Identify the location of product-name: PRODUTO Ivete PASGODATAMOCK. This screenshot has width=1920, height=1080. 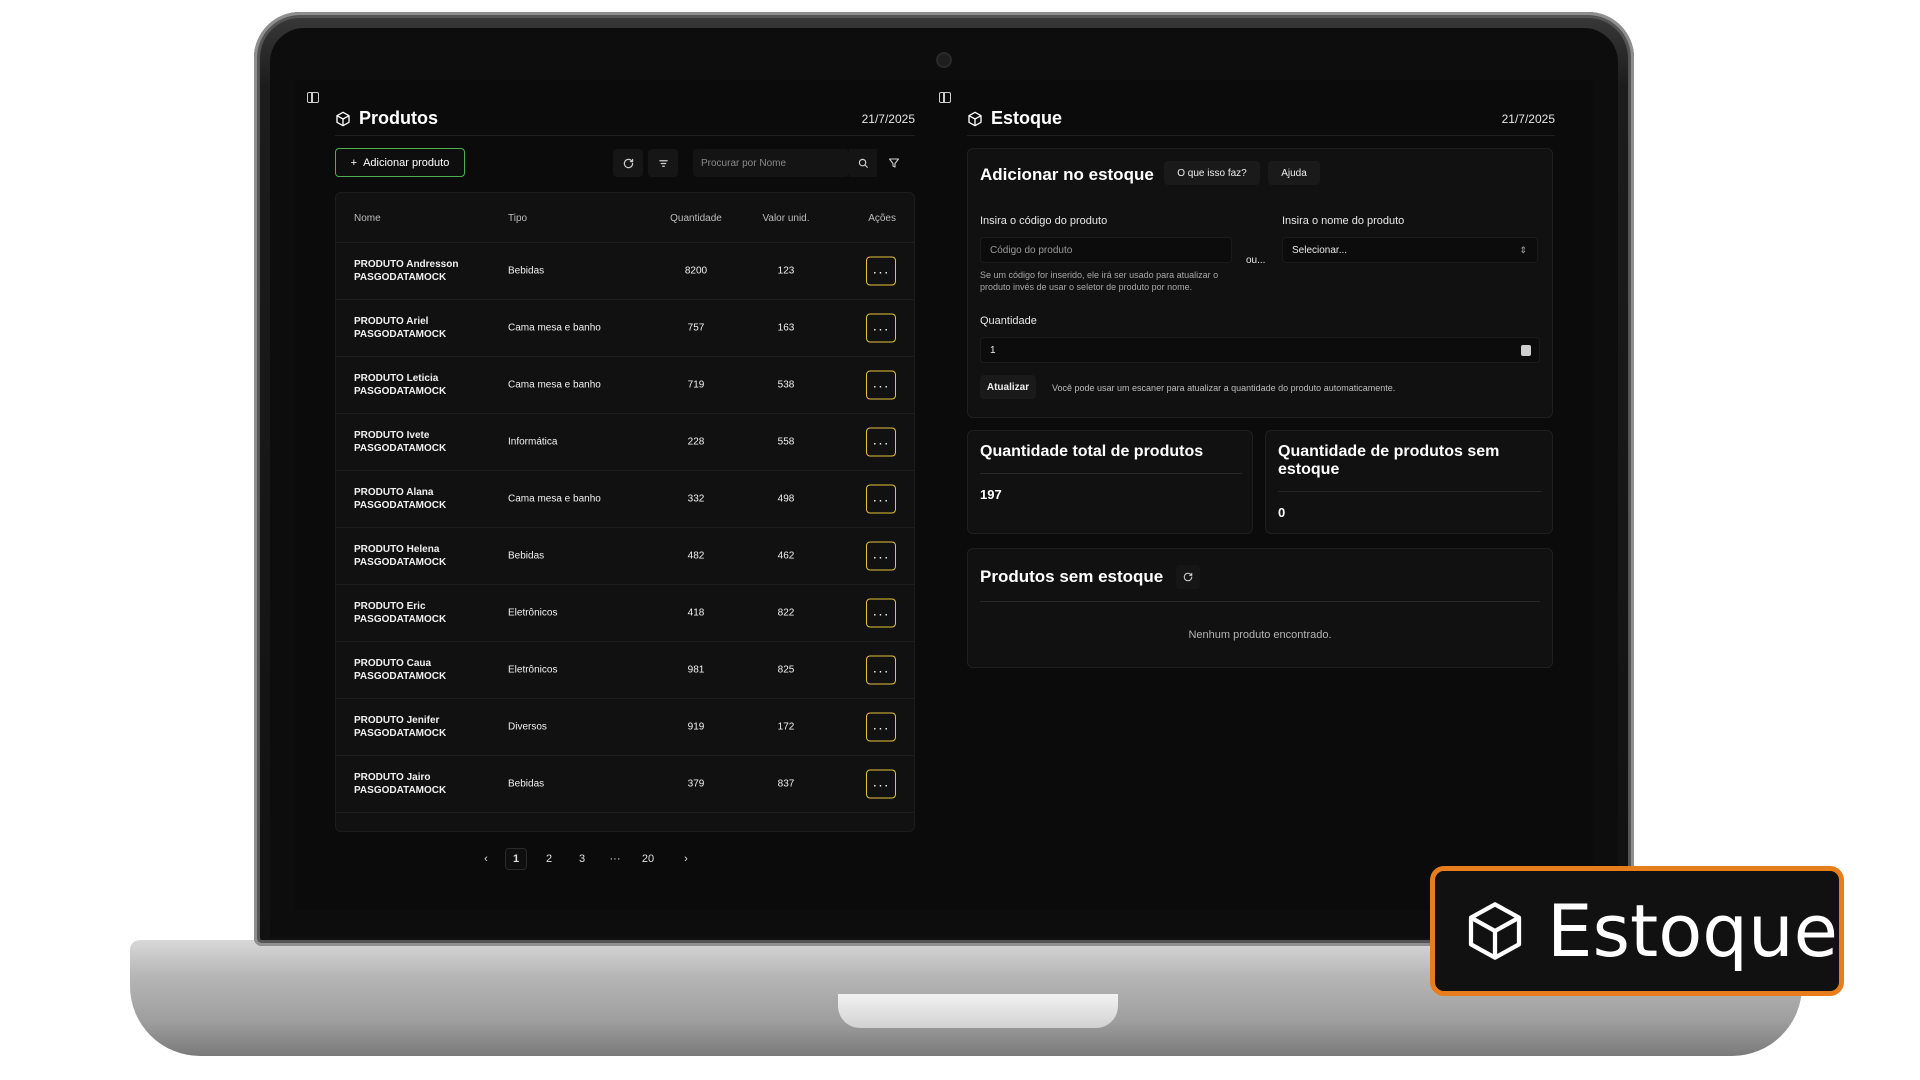
(424, 442).